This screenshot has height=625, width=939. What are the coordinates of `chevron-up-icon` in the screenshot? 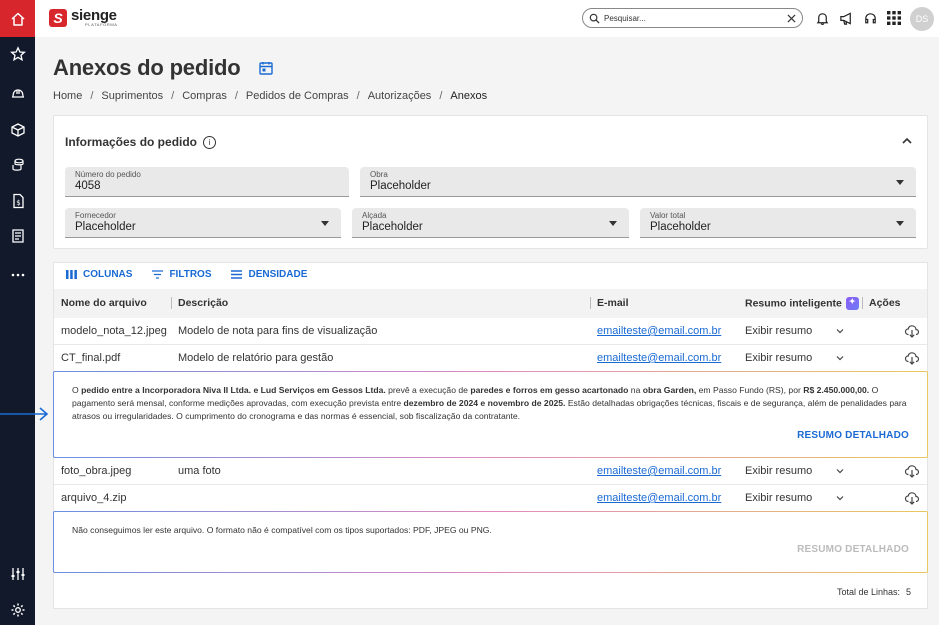 It's located at (907, 141).